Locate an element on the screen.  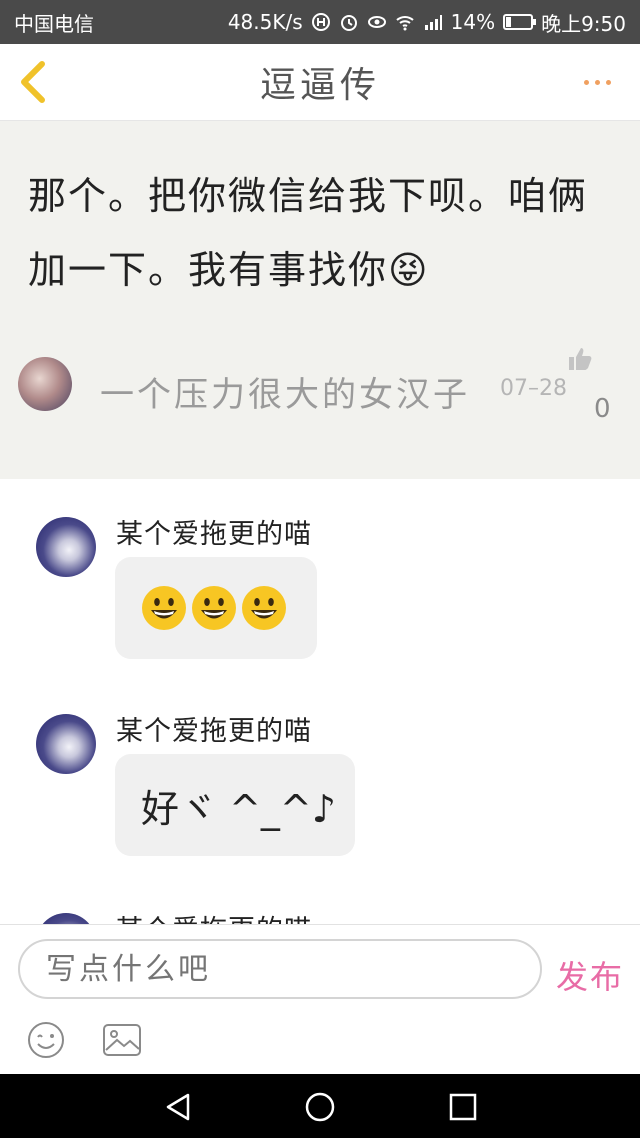
comment-input-bar: 发布 is located at coordinates (320, 999).